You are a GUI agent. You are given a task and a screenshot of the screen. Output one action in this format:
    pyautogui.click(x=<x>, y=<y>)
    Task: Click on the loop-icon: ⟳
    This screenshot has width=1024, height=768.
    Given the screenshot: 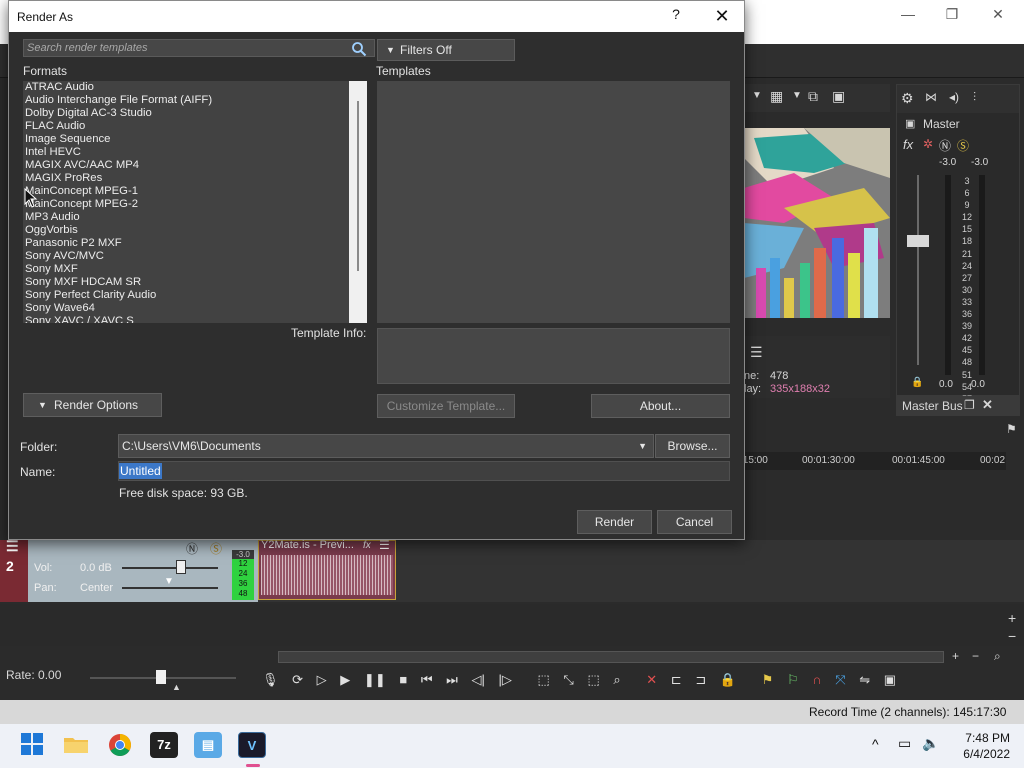 What is the action you would take?
    pyautogui.click(x=297, y=679)
    